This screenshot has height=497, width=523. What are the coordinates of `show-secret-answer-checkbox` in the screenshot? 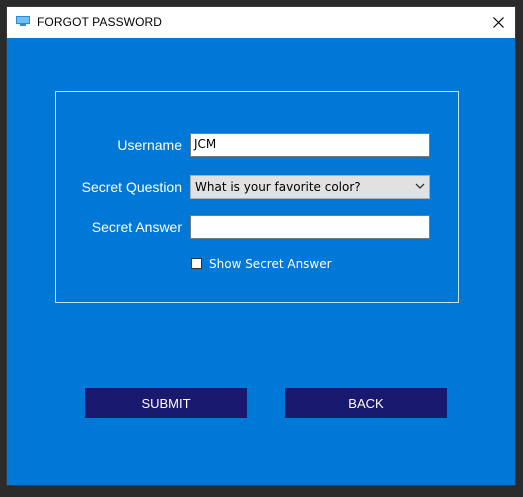 It's located at (196, 263).